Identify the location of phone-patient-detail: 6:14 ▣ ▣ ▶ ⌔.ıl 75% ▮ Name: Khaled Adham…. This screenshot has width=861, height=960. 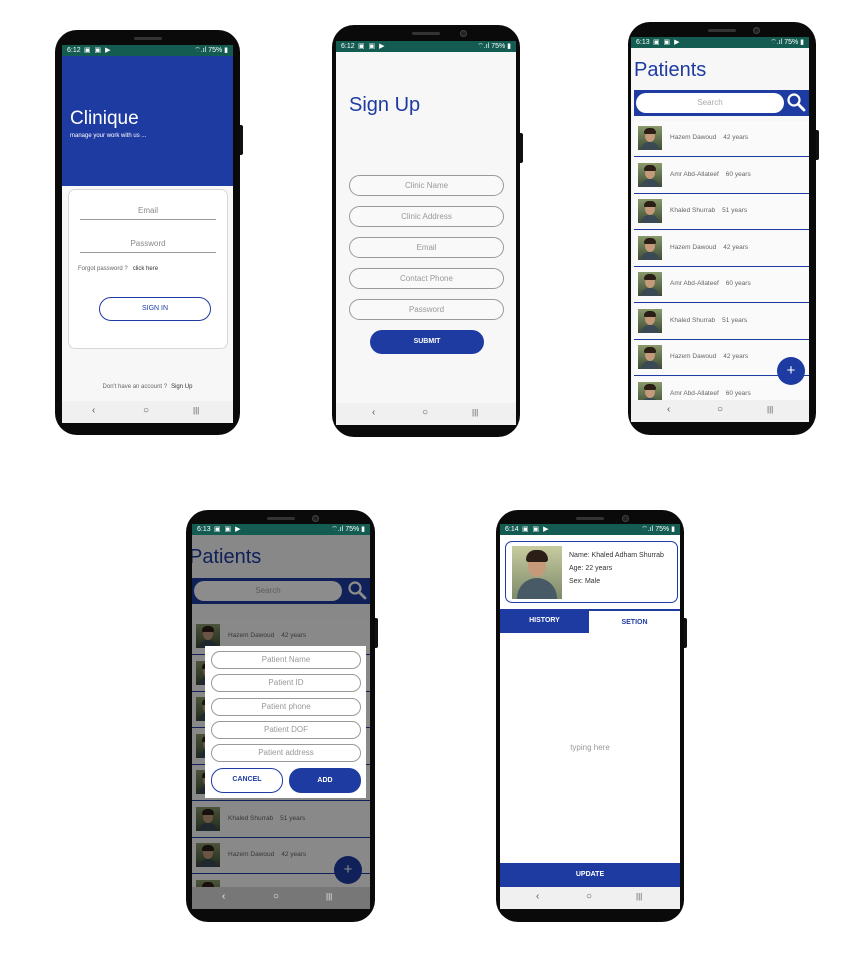
(591, 716).